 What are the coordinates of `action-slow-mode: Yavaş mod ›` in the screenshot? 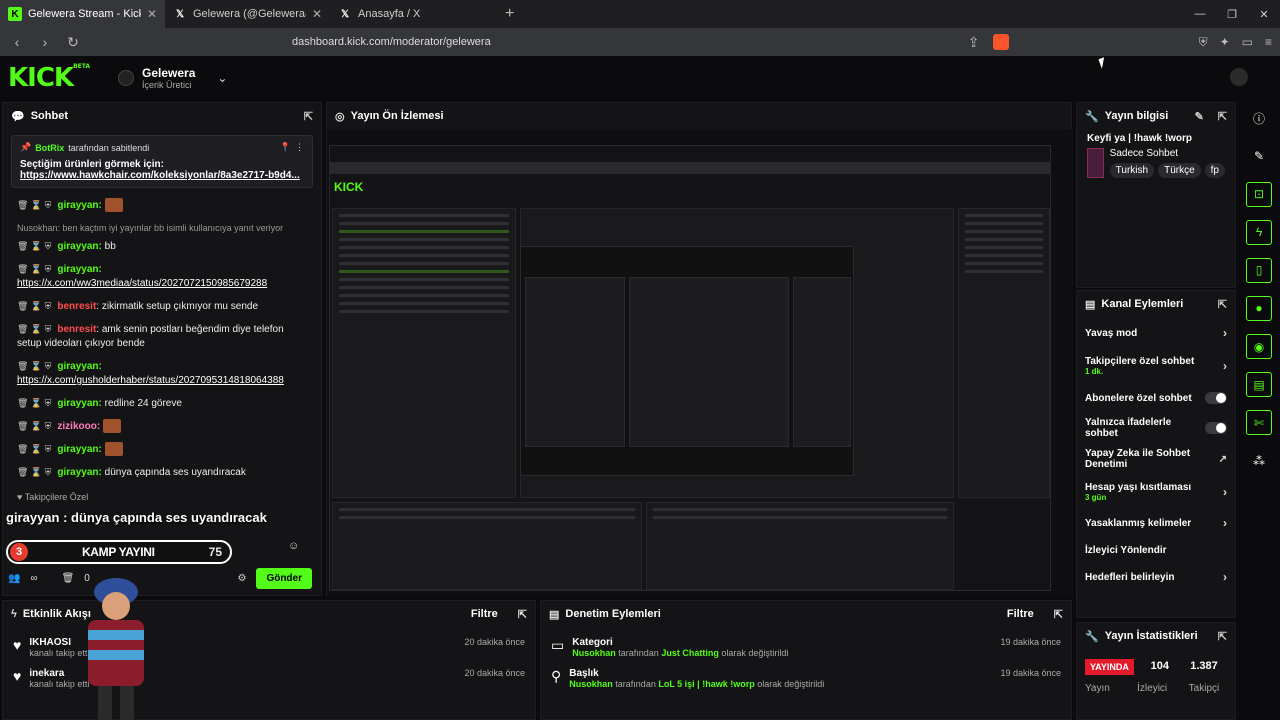 It's located at (1156, 333).